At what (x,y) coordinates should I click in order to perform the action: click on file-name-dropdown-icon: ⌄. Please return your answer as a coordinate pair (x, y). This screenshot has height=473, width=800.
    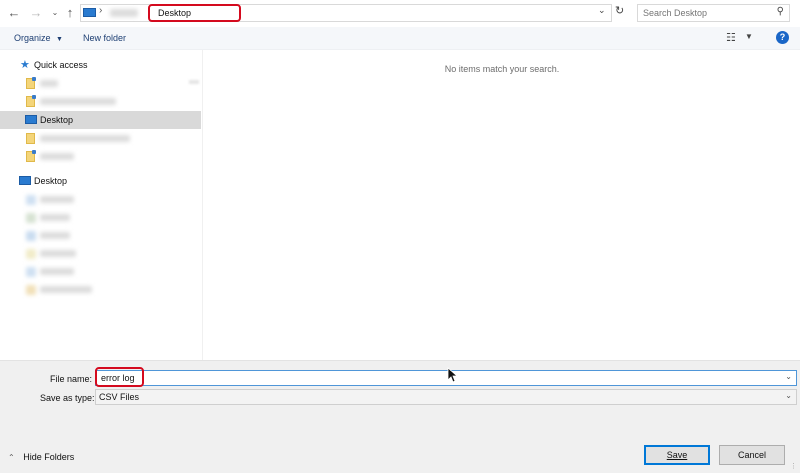
    Looking at the image, I should click on (788, 376).